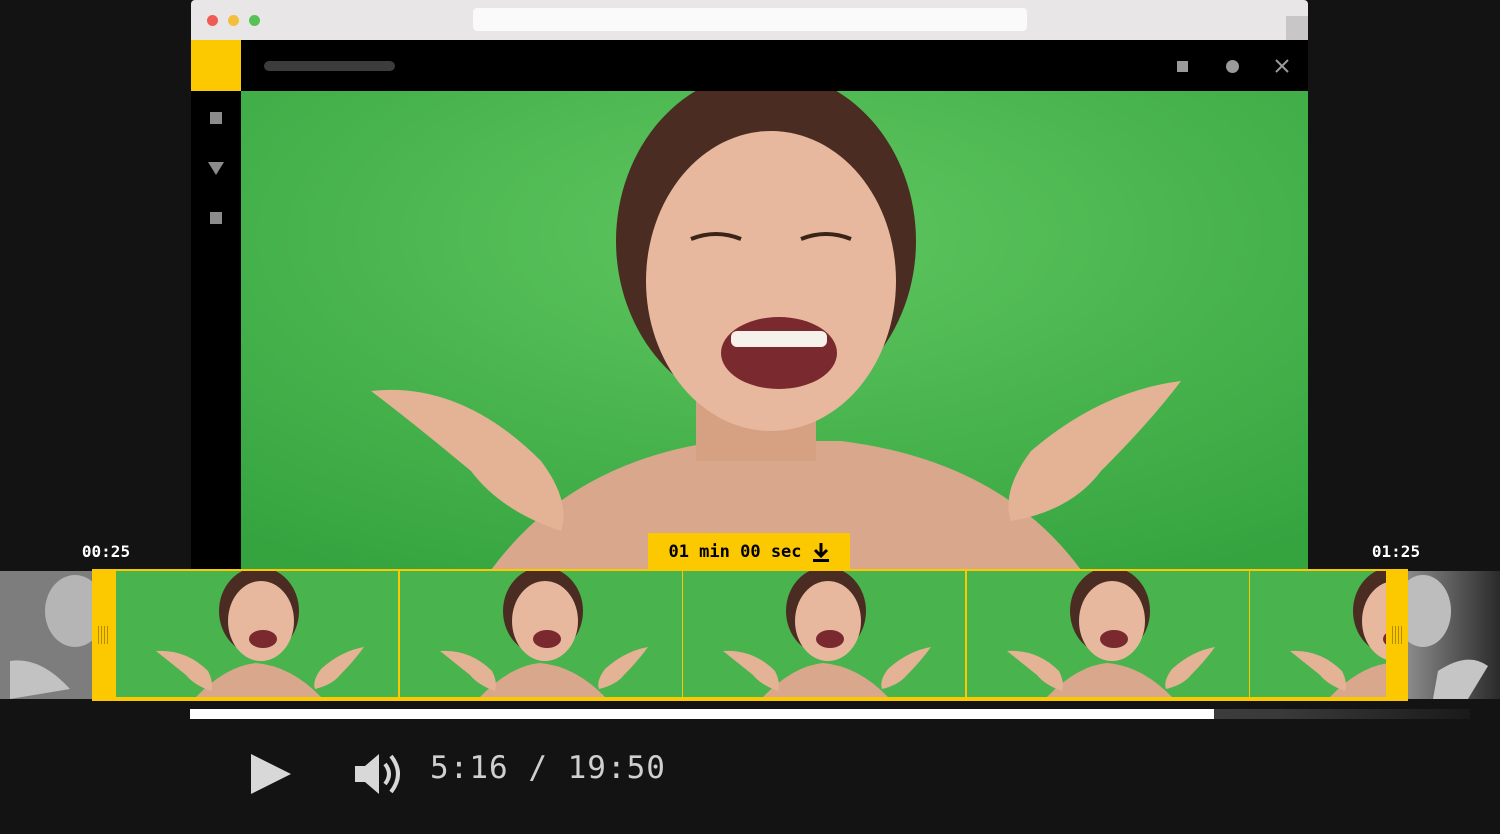 The height and width of the screenshot is (834, 1500). I want to click on play-icon, so click(271, 774).